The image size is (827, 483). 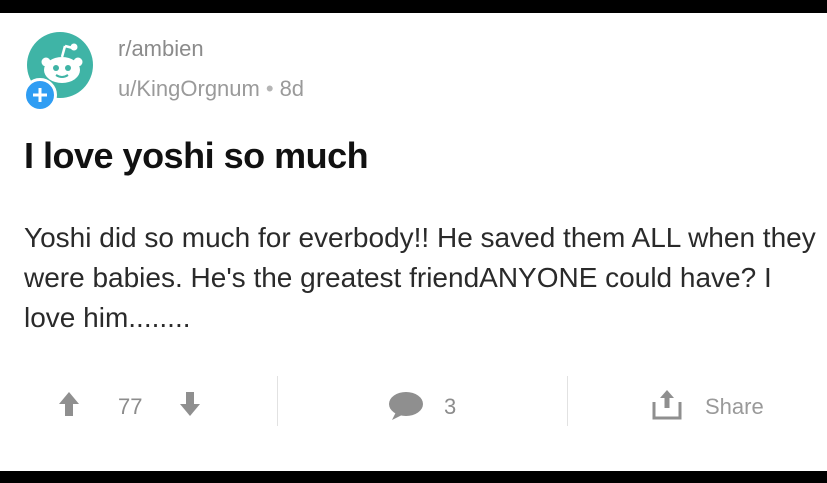 I want to click on comment-count: 3, so click(x=450, y=406).